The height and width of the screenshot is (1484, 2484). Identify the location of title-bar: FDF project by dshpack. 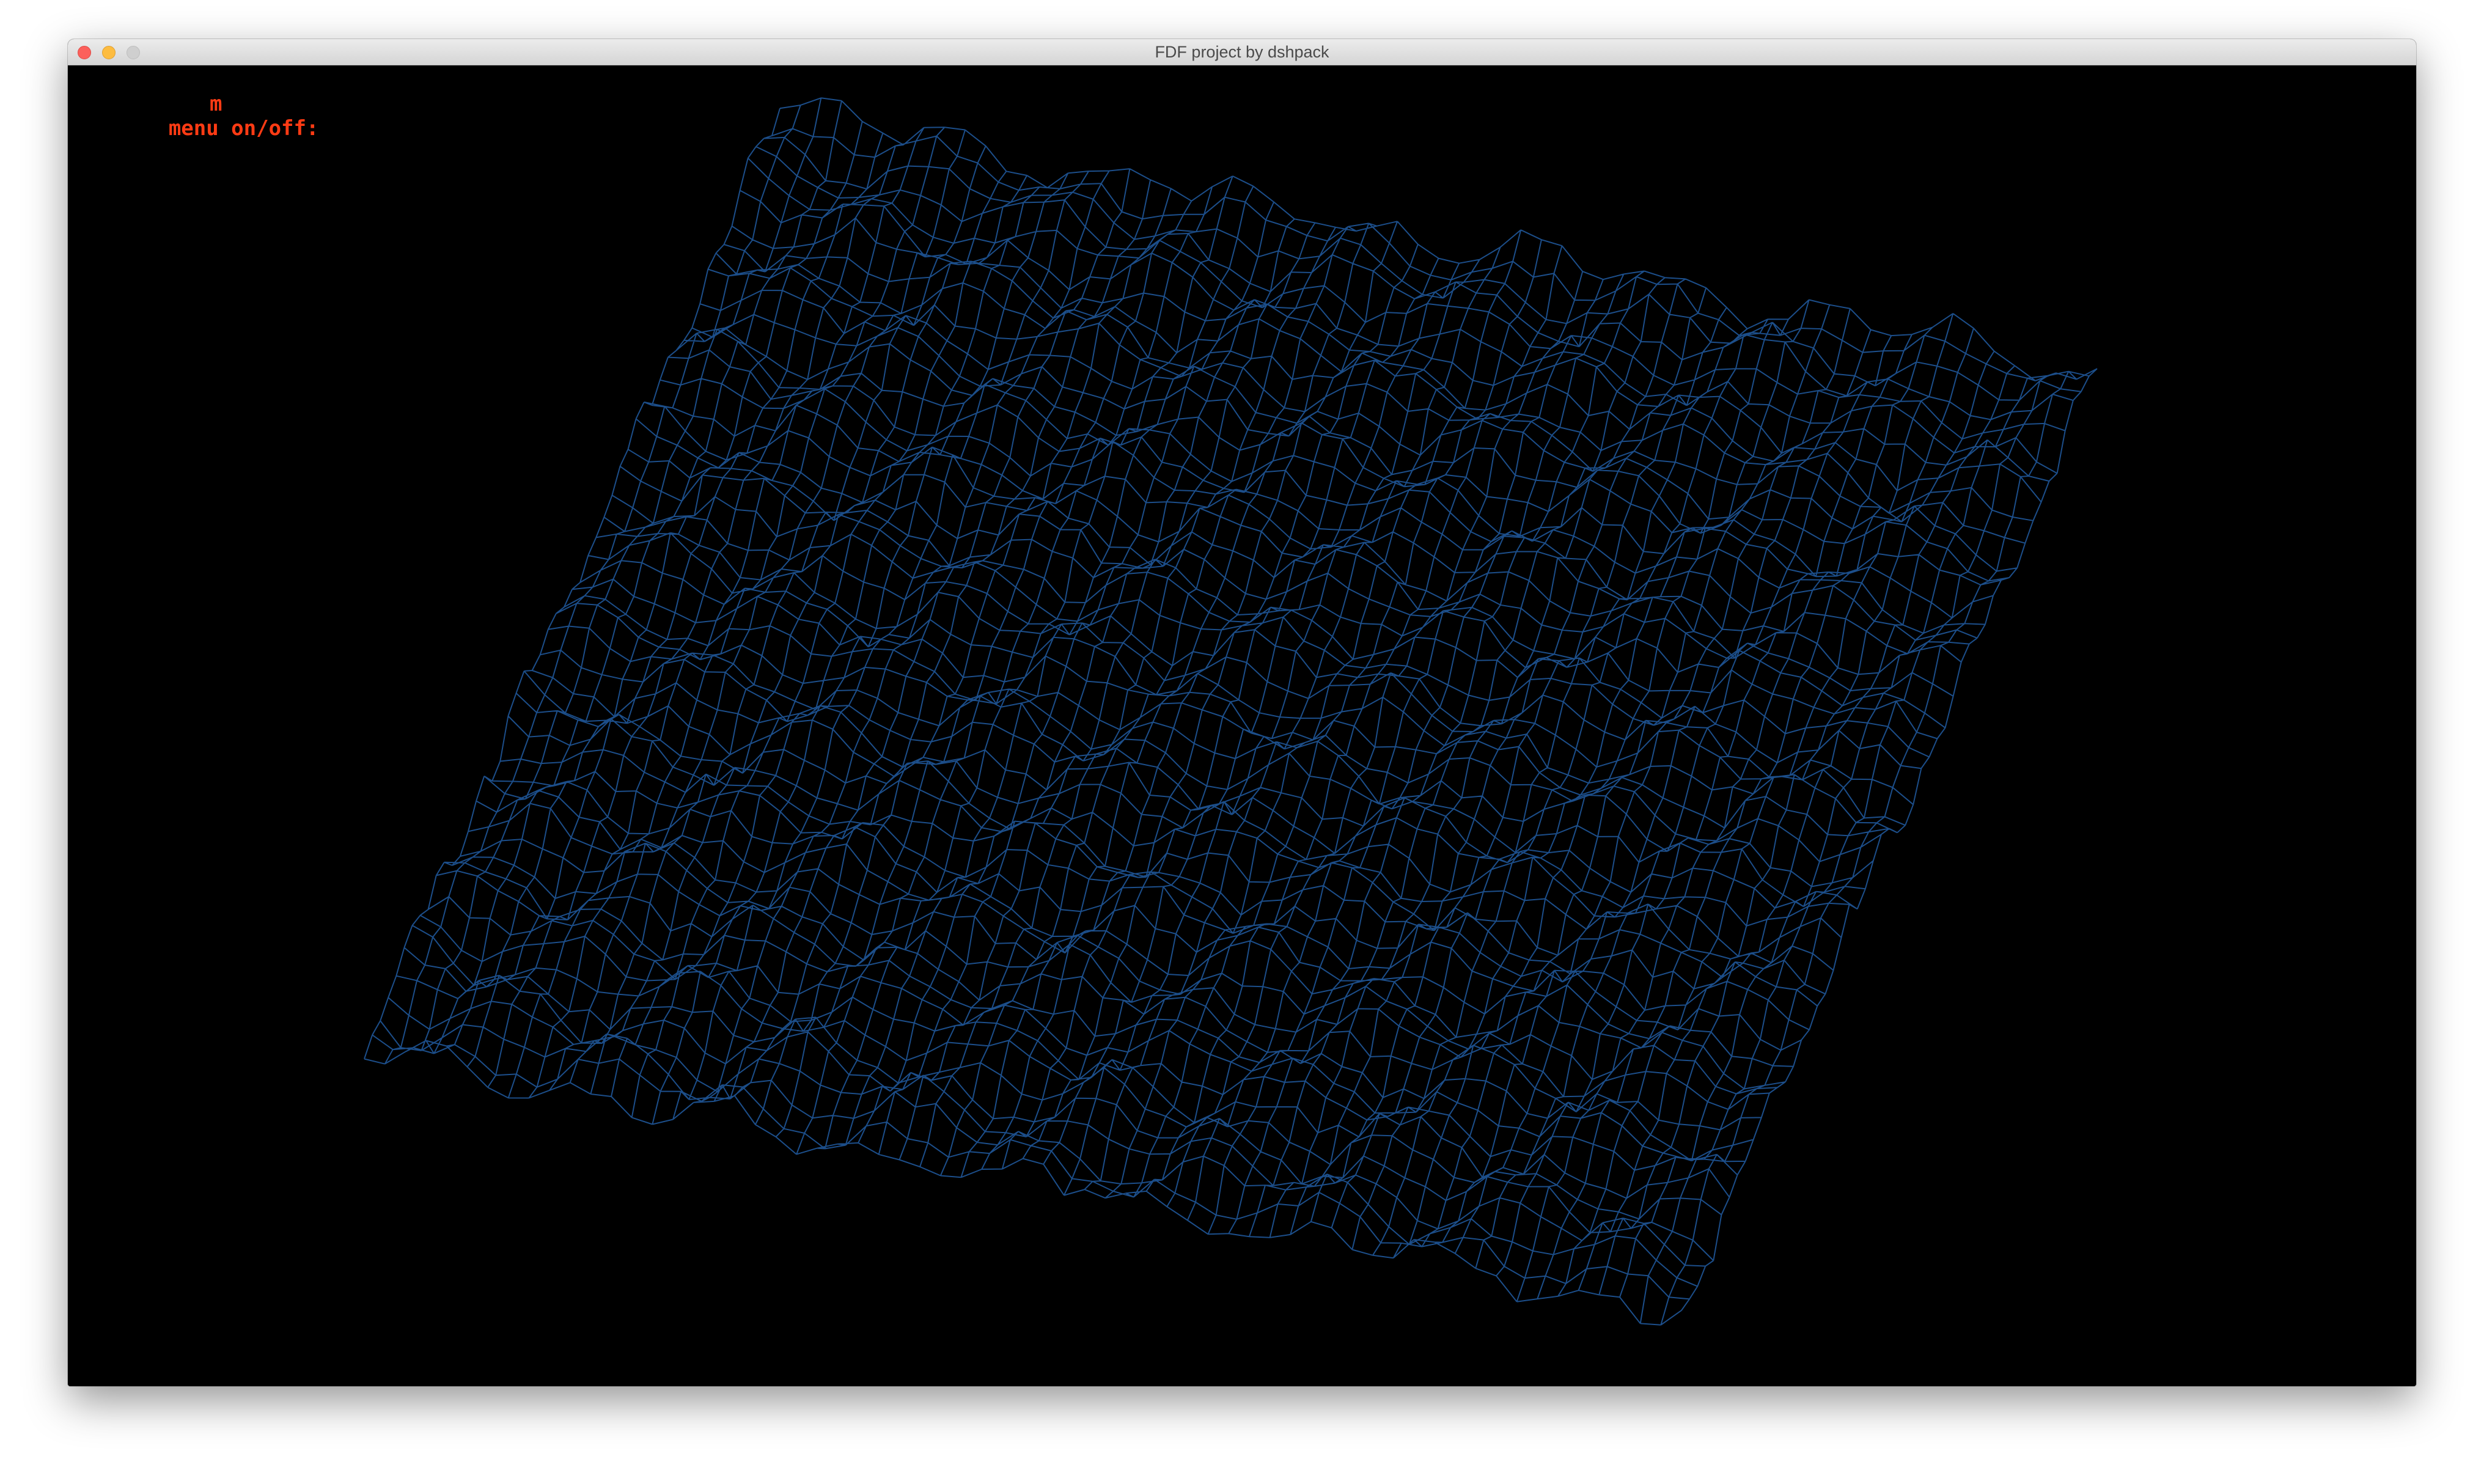
(1242, 52).